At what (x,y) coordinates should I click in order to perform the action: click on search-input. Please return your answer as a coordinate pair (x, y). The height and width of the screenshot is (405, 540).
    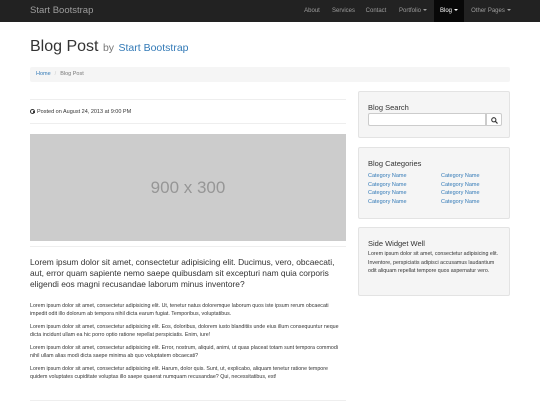
    Looking at the image, I should click on (427, 119).